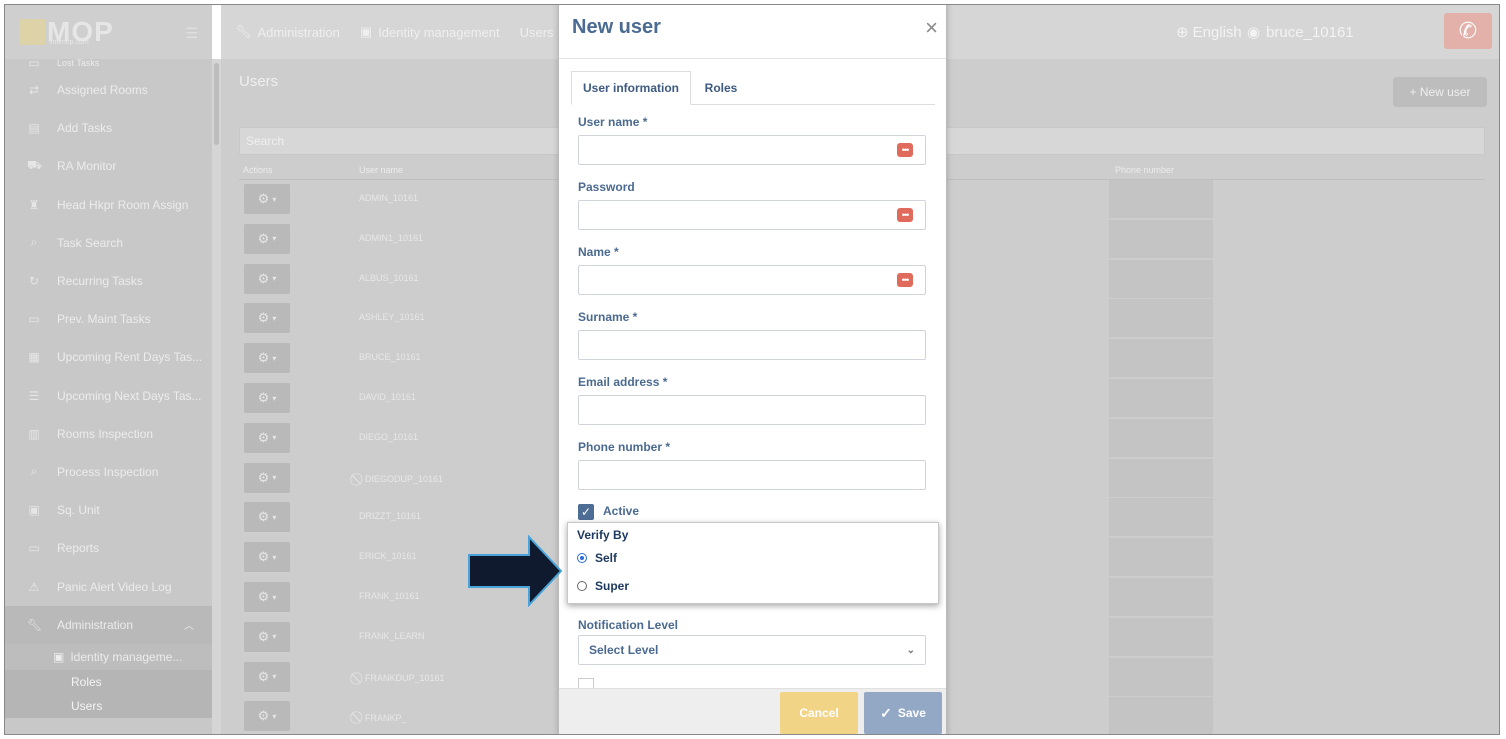 Image resolution: width=1506 pixels, height=739 pixels. I want to click on breadcrumb-administration: 🔧︎ Administration, so click(287, 32).